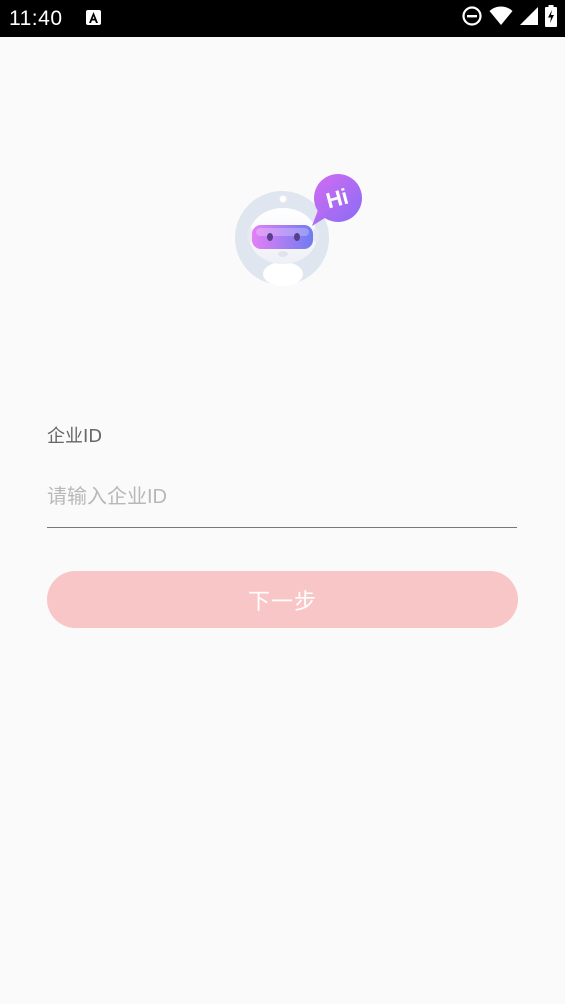  What do you see at coordinates (282, 599) in the screenshot?
I see `next-step-button: 下一步` at bounding box center [282, 599].